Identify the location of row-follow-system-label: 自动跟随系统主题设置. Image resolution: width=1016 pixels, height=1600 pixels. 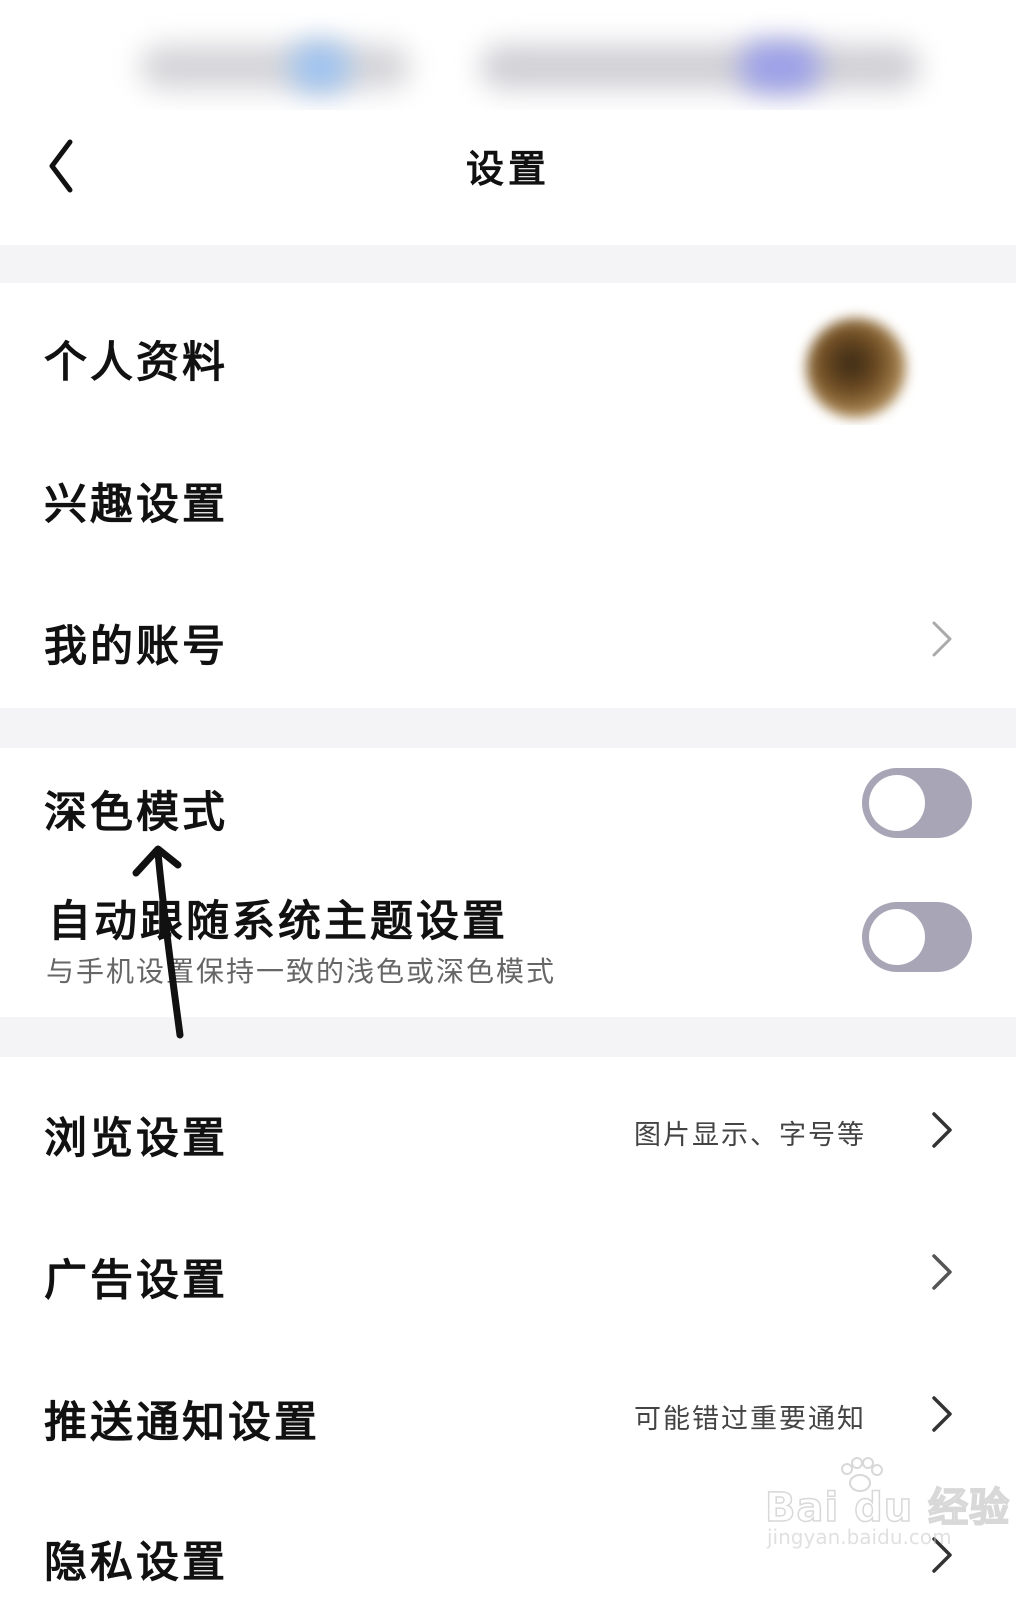
(278, 922).